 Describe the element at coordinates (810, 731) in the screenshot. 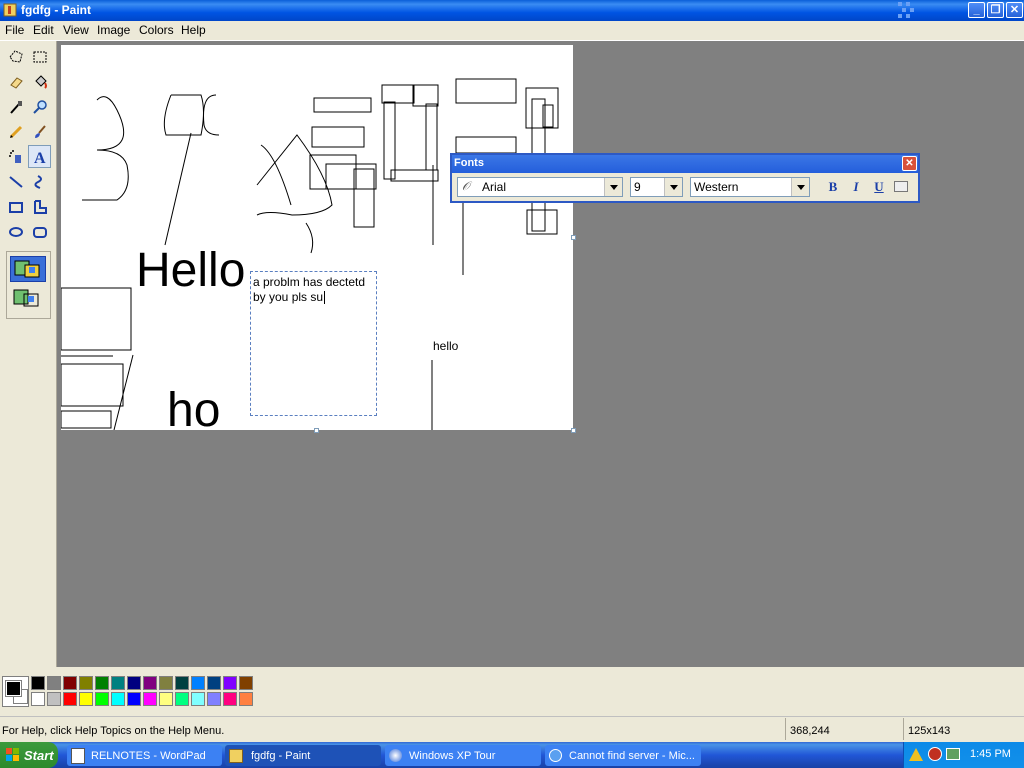

I see `status-coordinates: 368,244` at that location.